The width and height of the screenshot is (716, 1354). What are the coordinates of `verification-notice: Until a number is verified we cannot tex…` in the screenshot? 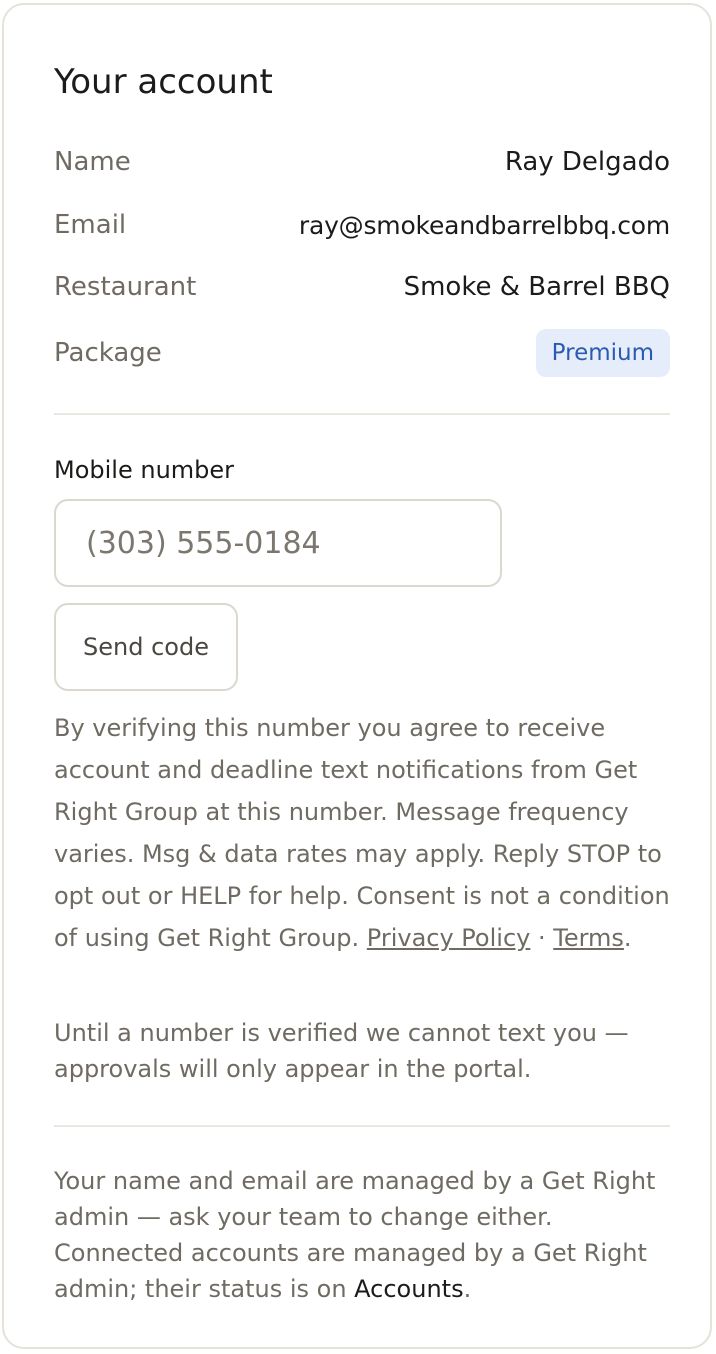 It's located at (341, 1051).